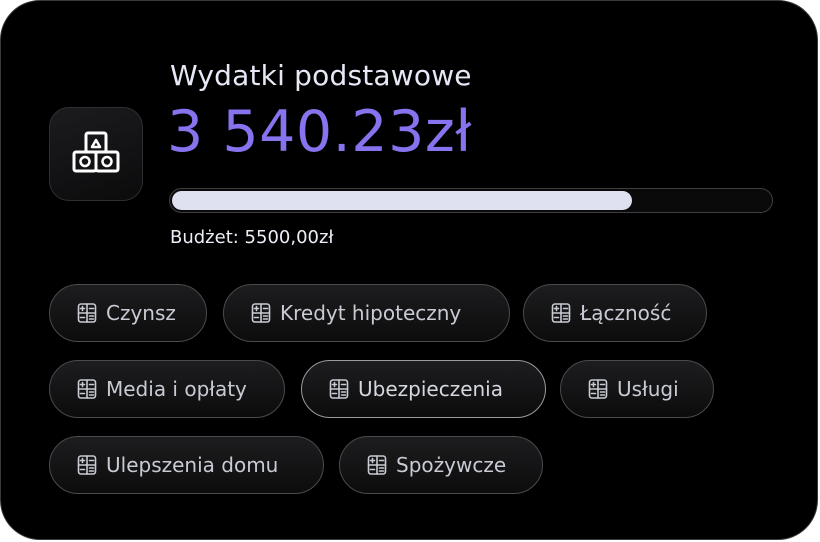 The image size is (820, 542). What do you see at coordinates (321, 75) in the screenshot?
I see `card-title: Wydatki podstawowe` at bounding box center [321, 75].